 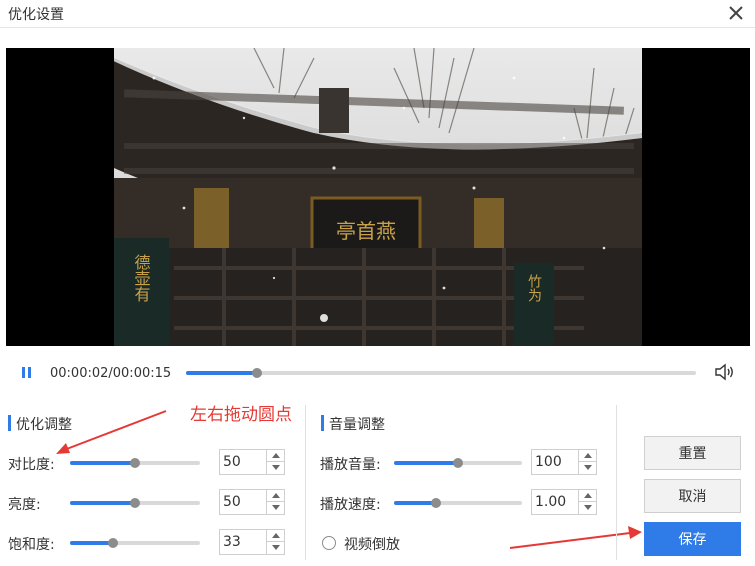 I want to click on contrast-knob, so click(x=135, y=463).